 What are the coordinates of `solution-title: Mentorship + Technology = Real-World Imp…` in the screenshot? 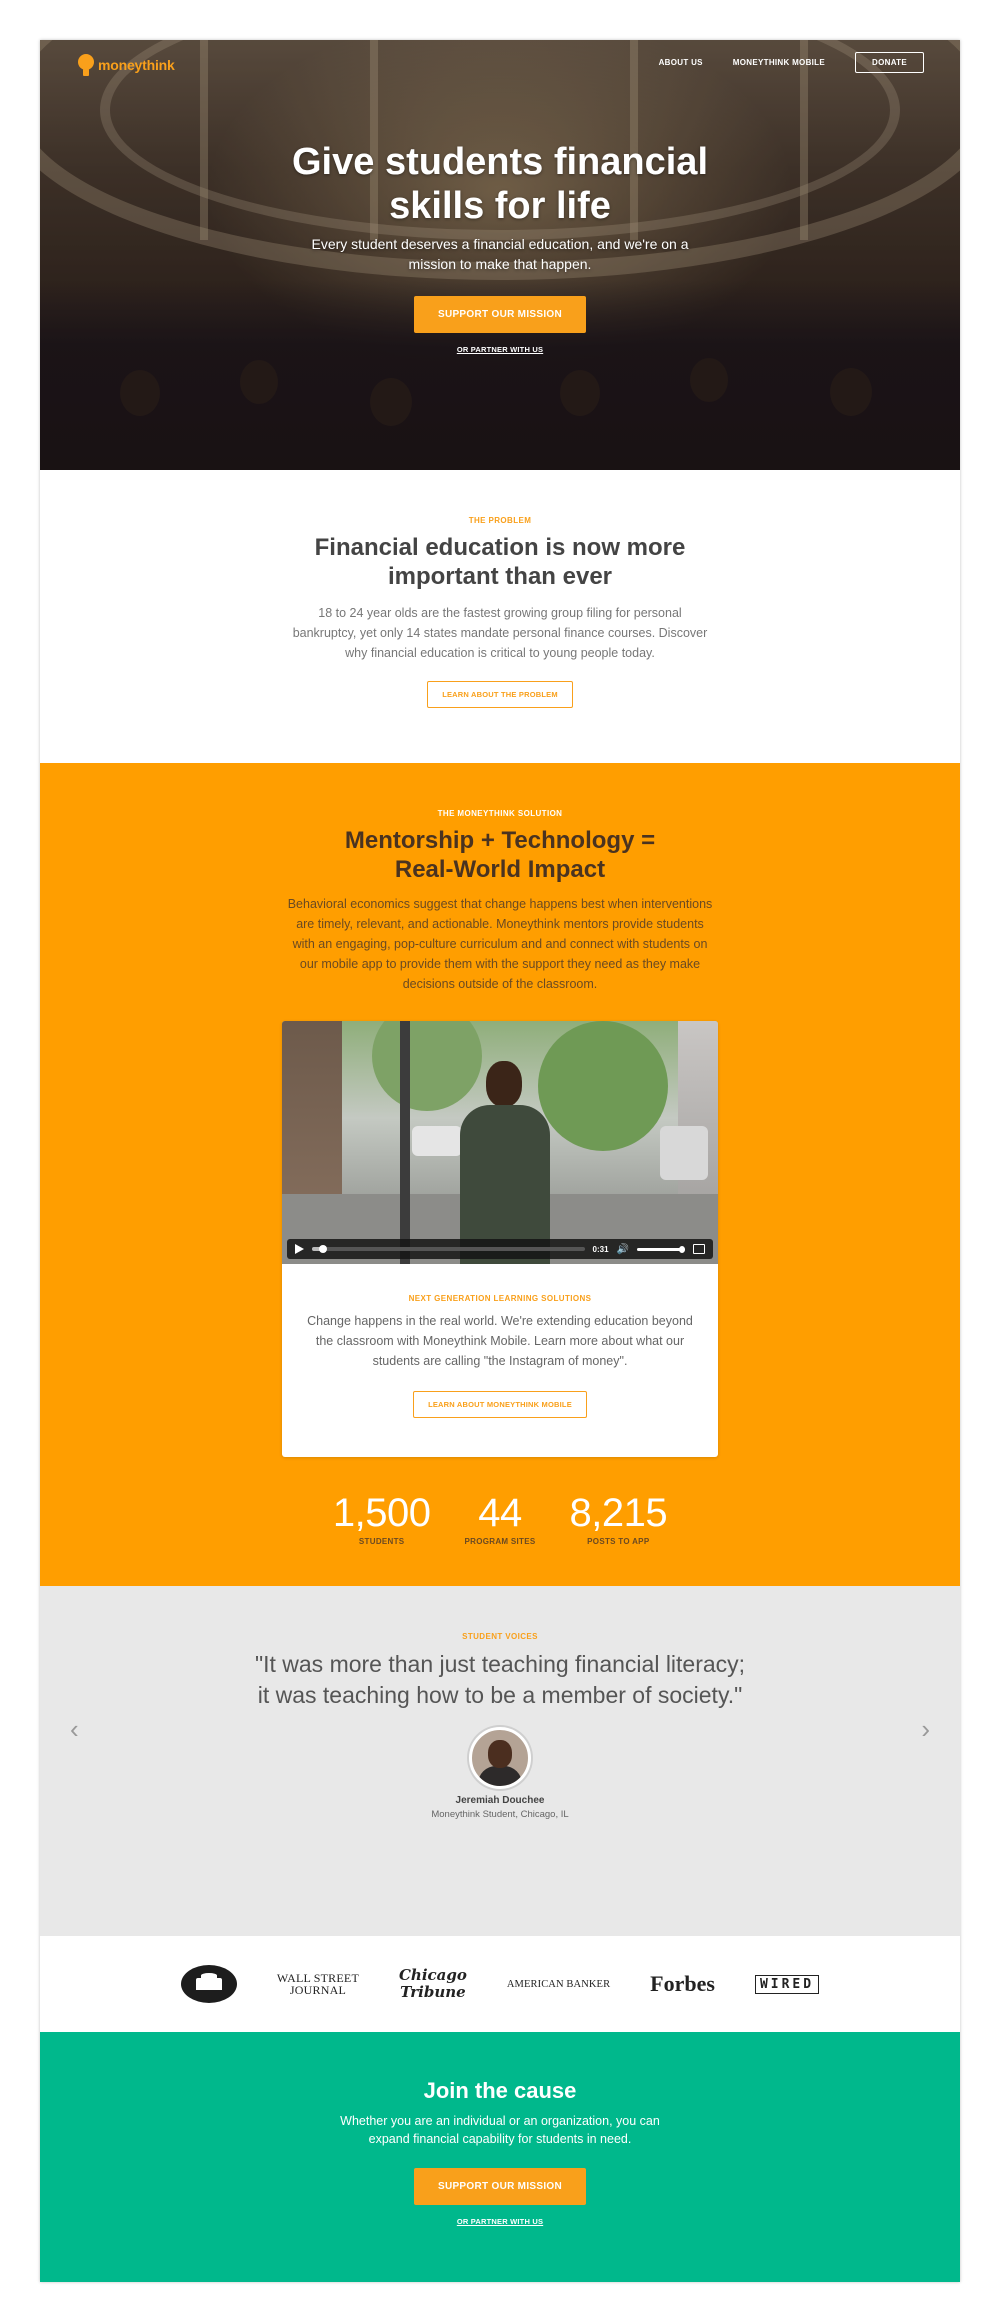 It's located at (500, 855).